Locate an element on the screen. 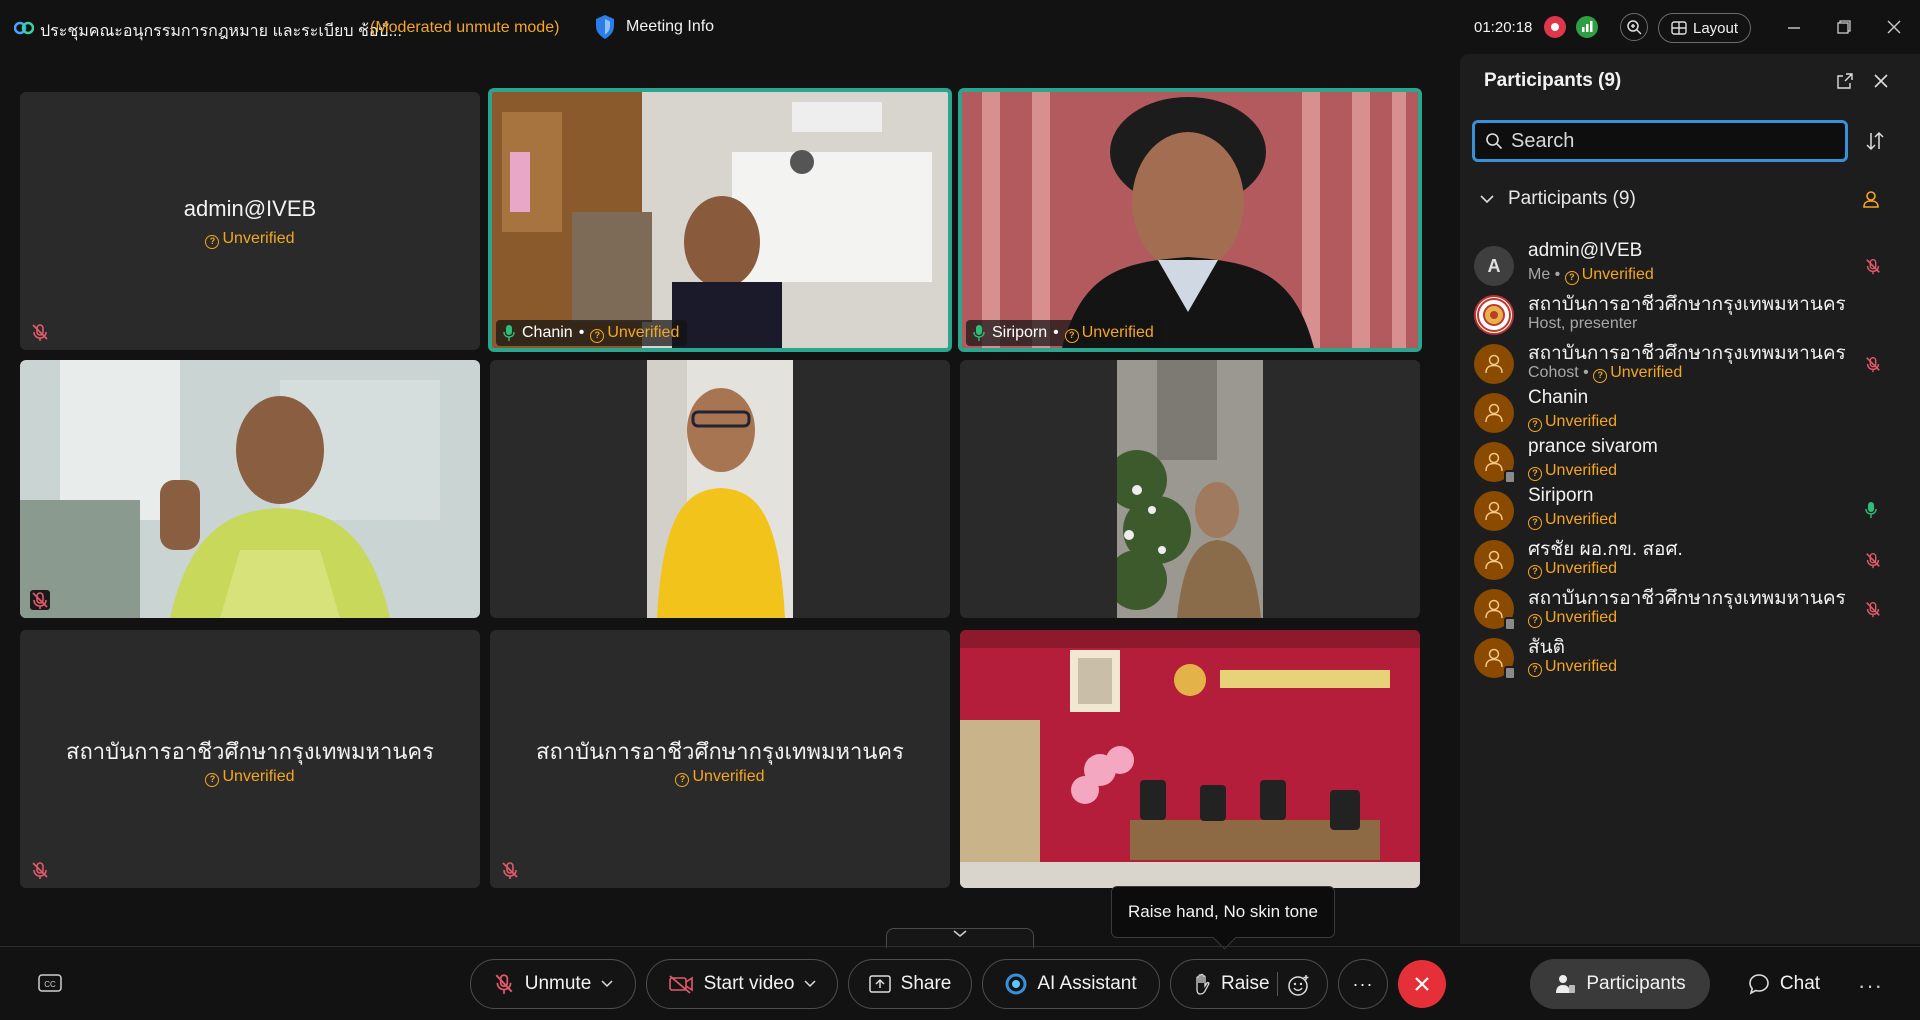 The width and height of the screenshot is (1920, 1020). section-label: Participants (9) is located at coordinates (1572, 198).